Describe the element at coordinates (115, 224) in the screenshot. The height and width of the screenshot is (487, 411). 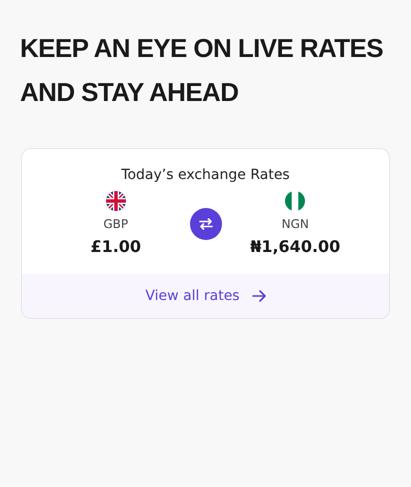
I see `currency-code: GBP` at that location.